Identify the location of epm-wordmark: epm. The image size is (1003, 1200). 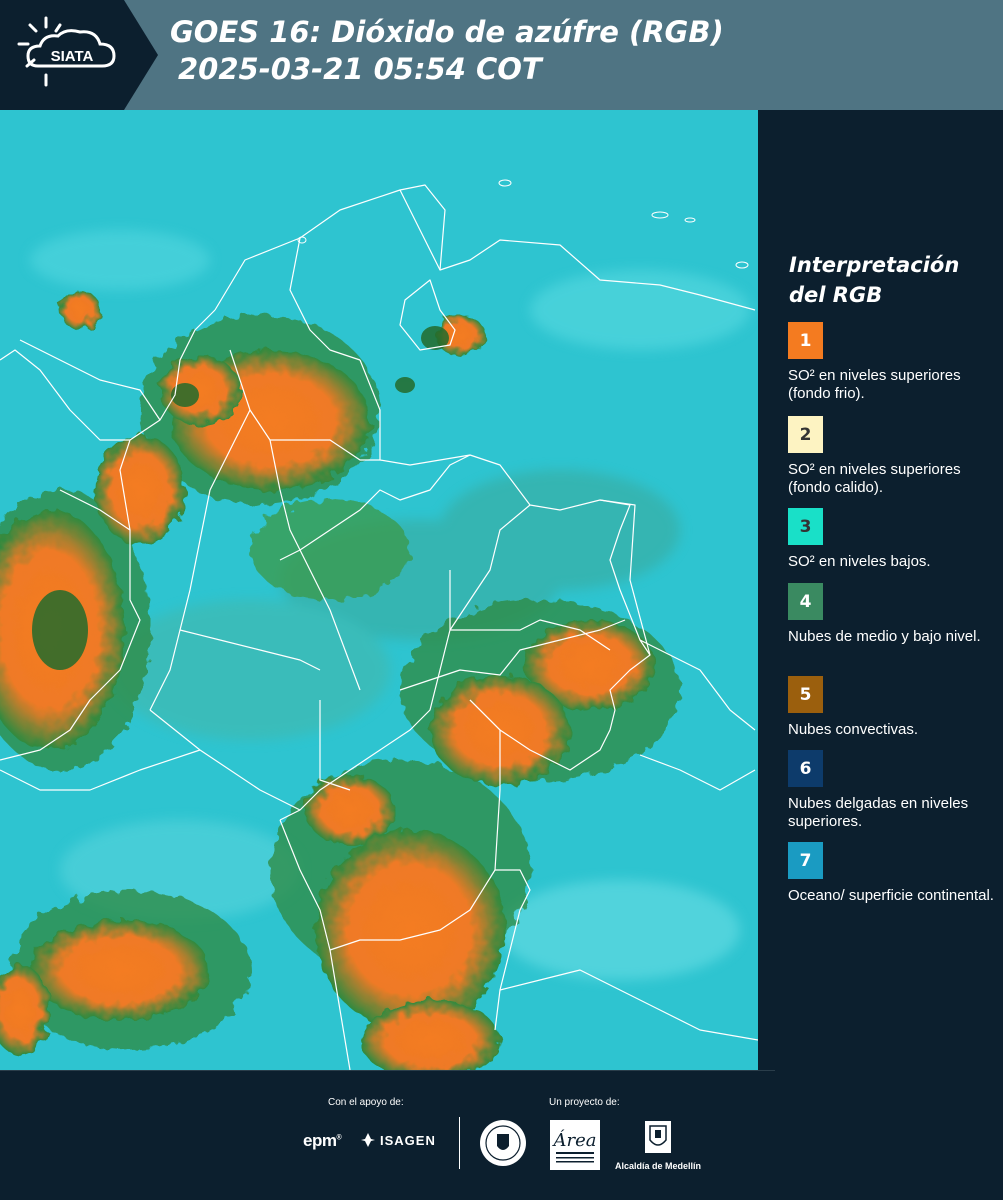
(320, 1140).